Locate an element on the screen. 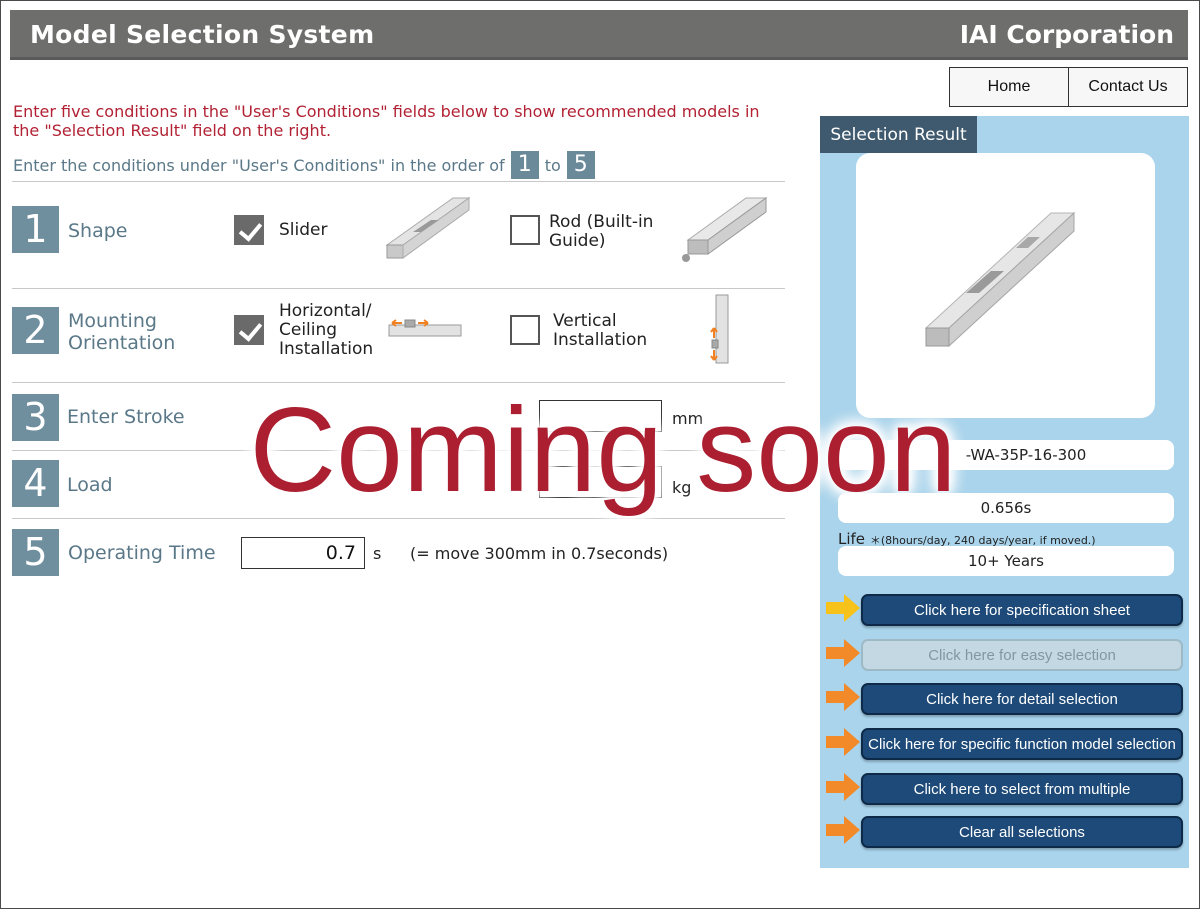 This screenshot has height=909, width=1200. detail-selection-button: Click here for detail selection is located at coordinates (1022, 699).